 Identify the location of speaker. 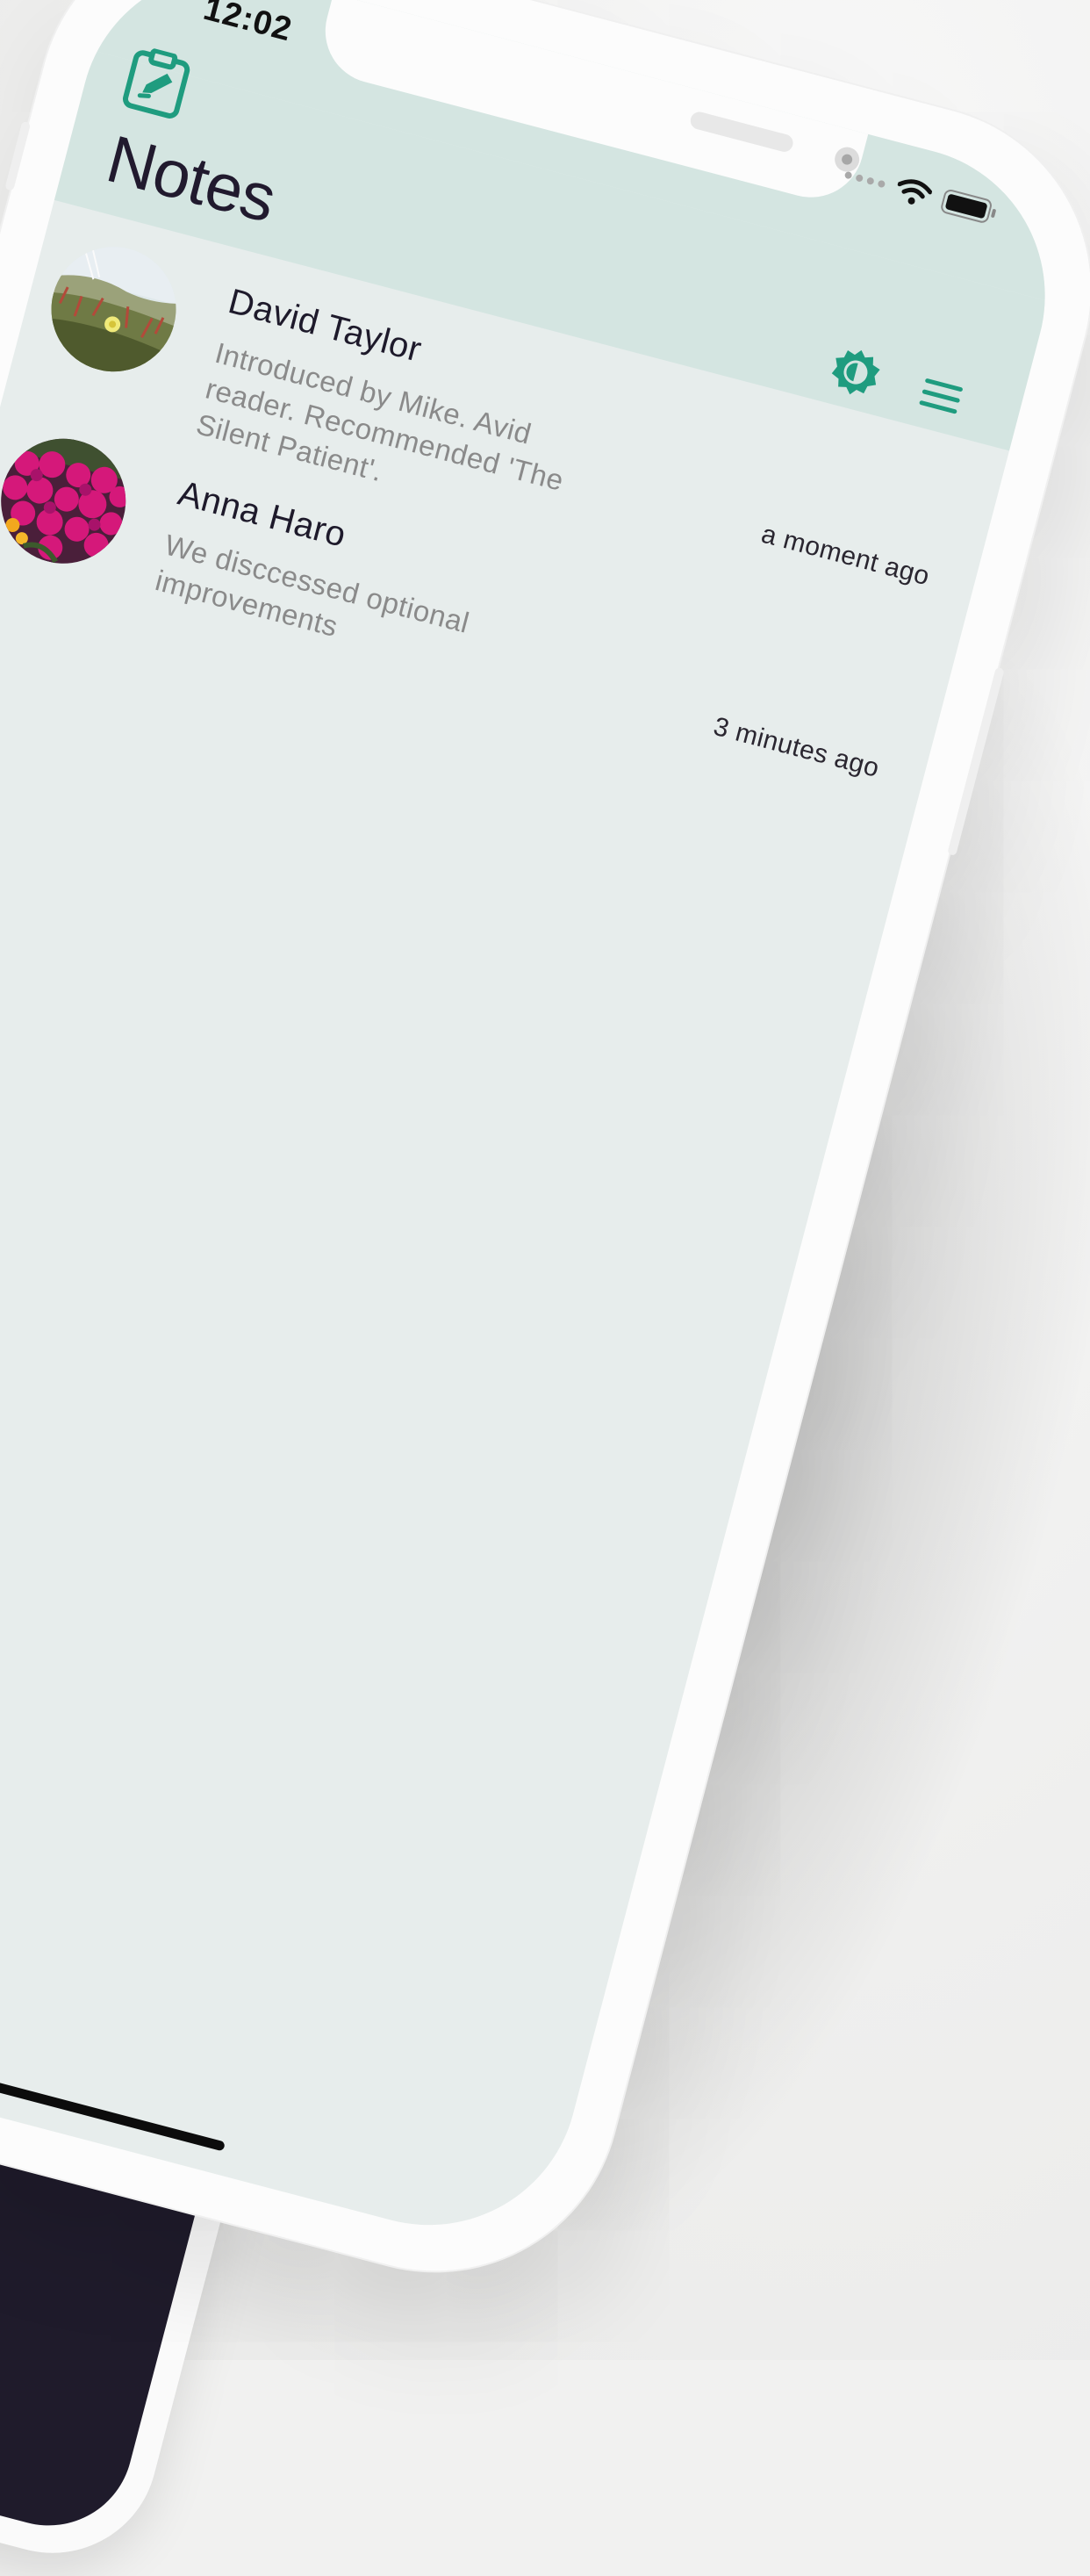
(741, 132).